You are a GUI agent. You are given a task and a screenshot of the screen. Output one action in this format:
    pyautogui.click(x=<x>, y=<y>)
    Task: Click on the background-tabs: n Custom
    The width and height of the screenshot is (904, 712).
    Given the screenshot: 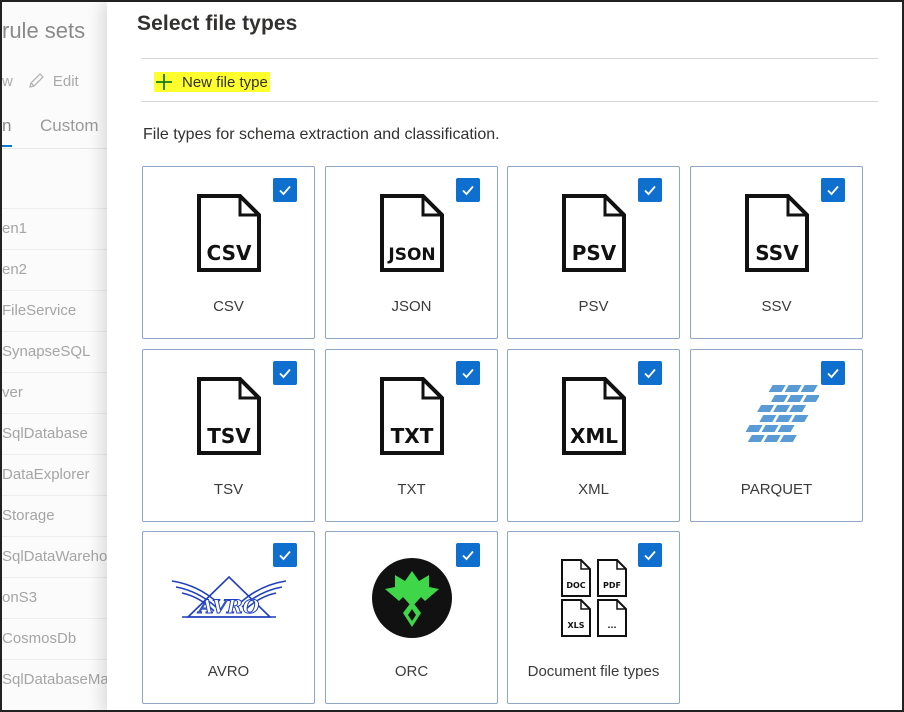 What is the action you would take?
    pyautogui.click(x=50, y=131)
    